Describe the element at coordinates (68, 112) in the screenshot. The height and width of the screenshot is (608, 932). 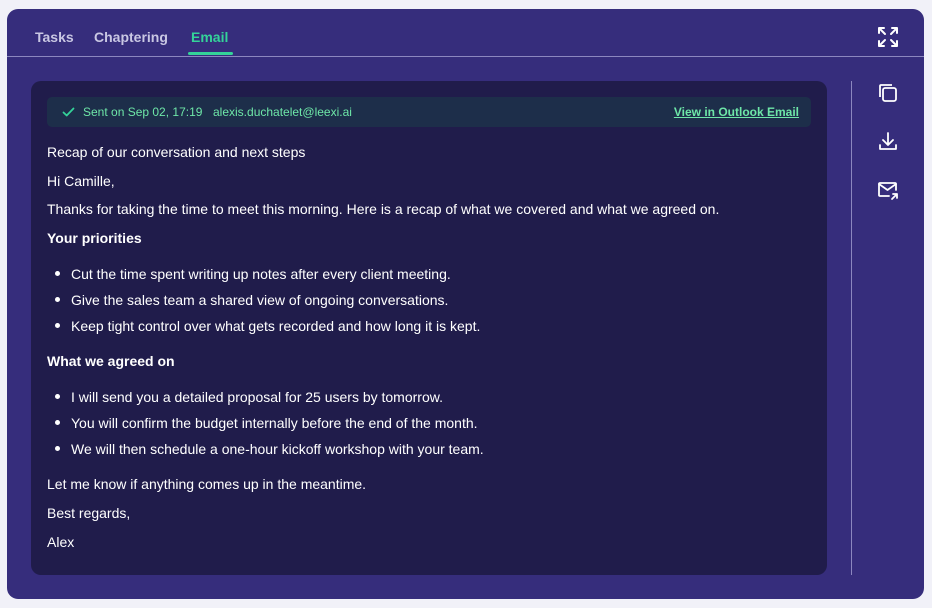
I see `check-icon` at that location.